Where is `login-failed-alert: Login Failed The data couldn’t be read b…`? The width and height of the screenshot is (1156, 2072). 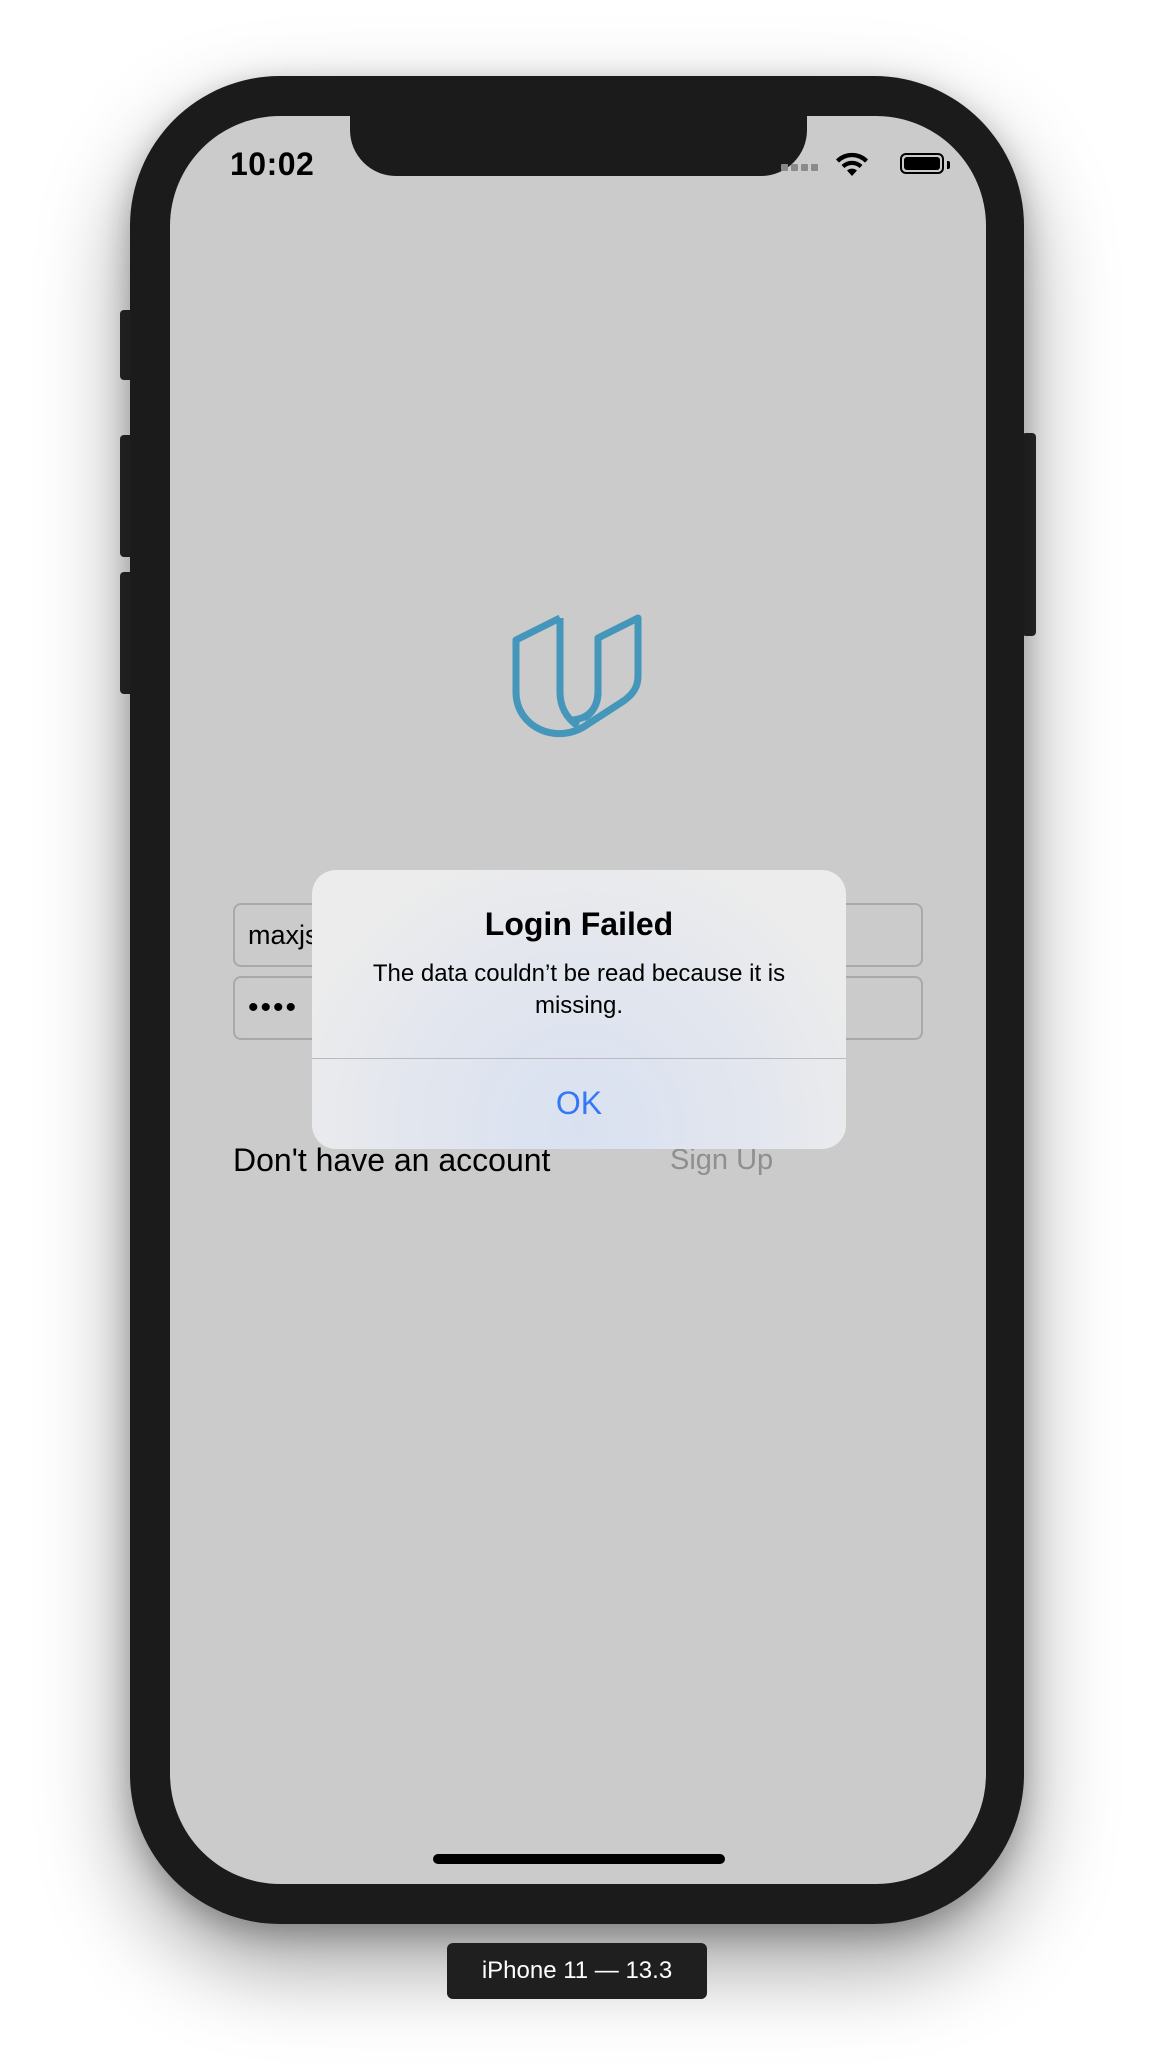 login-failed-alert: Login Failed The data couldn’t be read b… is located at coordinates (579, 1009).